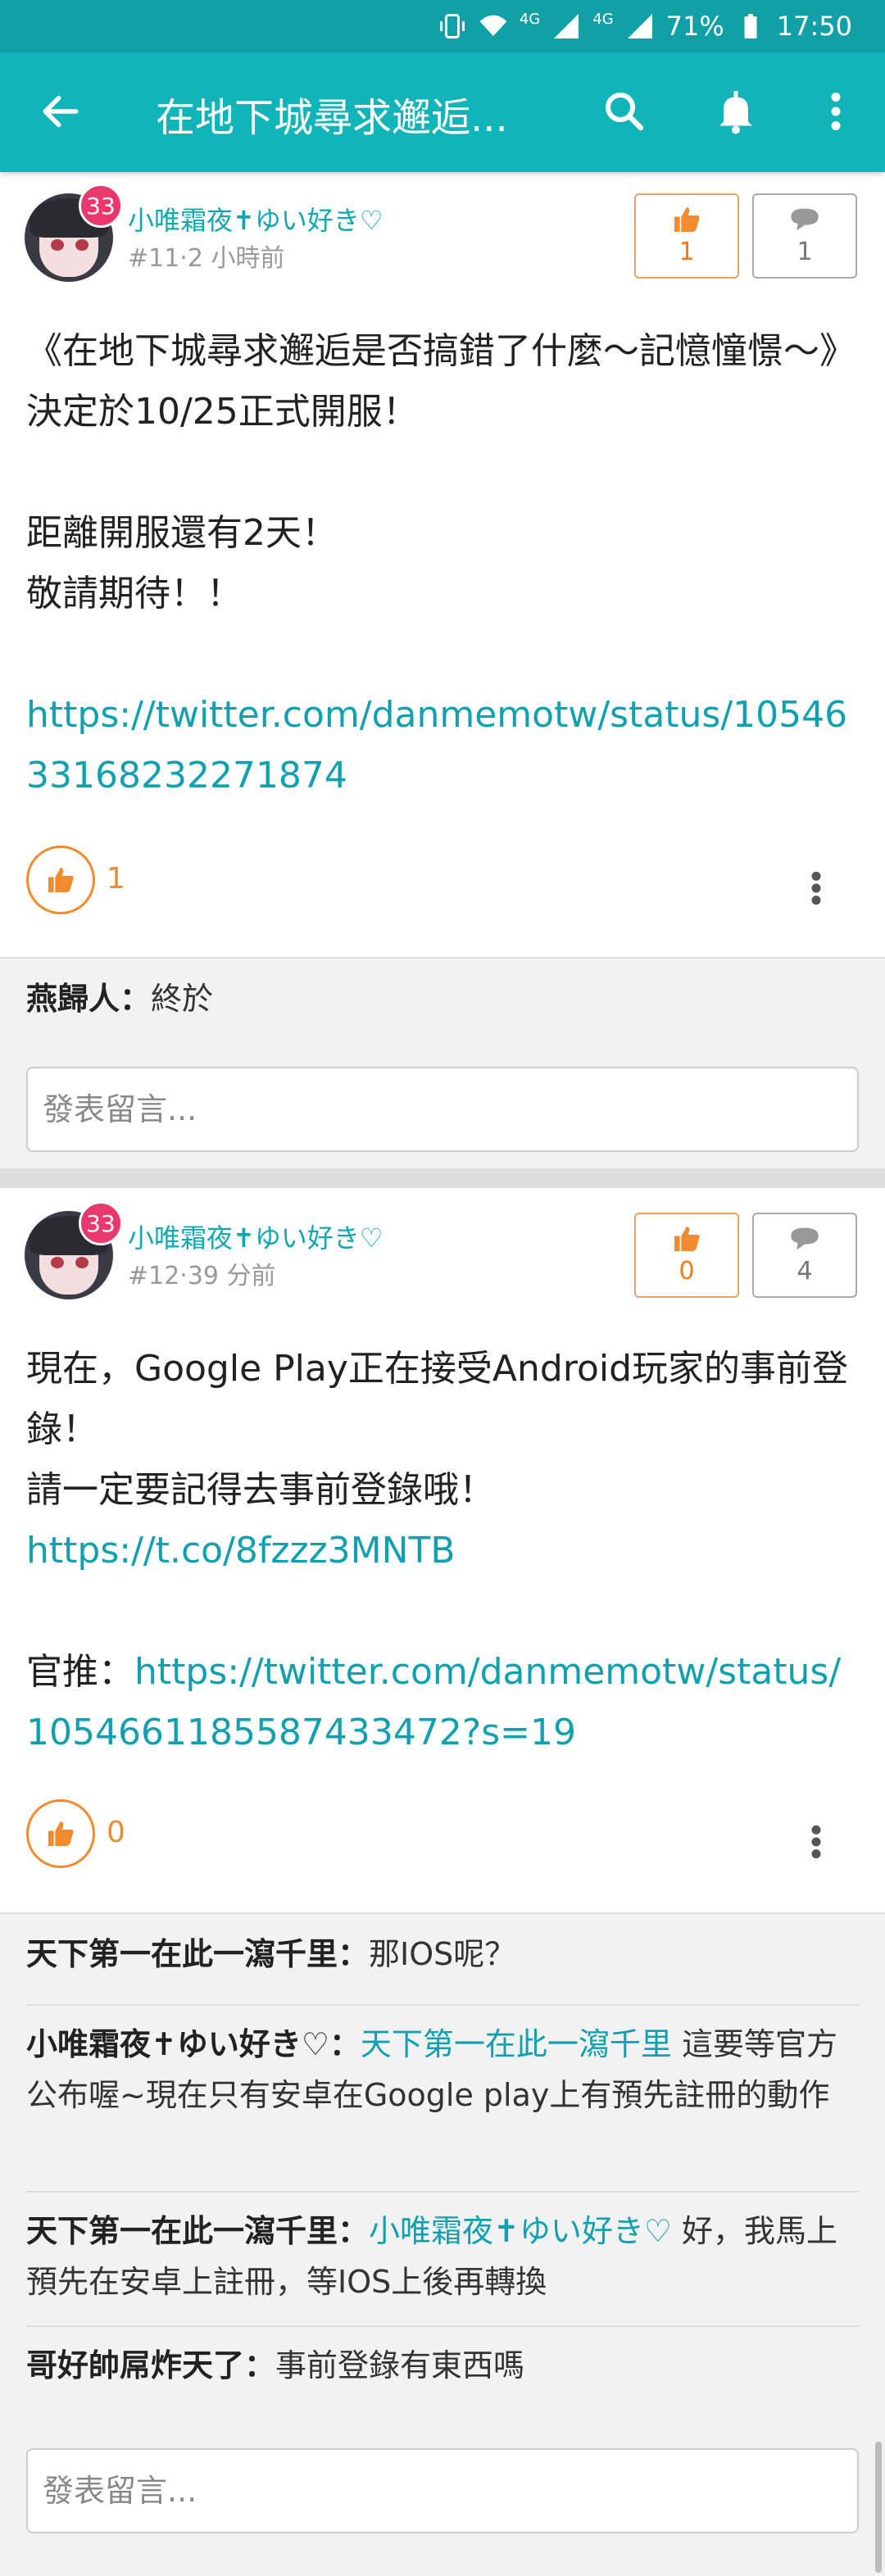 This screenshot has height=2576, width=885. I want to click on battery-icon, so click(750, 27).